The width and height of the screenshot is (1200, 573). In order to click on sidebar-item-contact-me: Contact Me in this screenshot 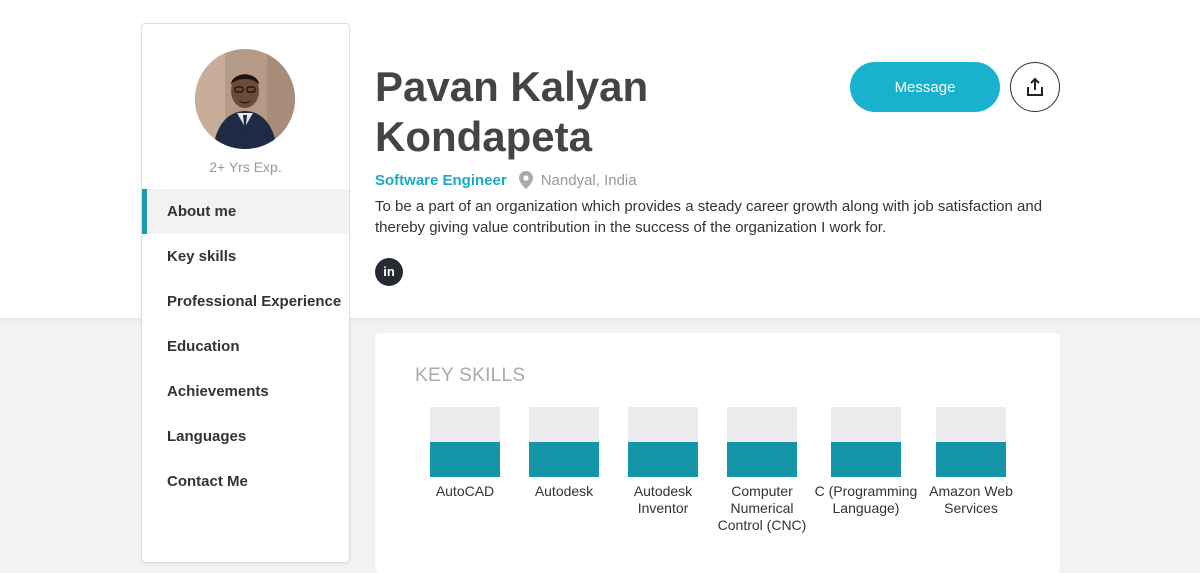, I will do `click(245, 481)`.